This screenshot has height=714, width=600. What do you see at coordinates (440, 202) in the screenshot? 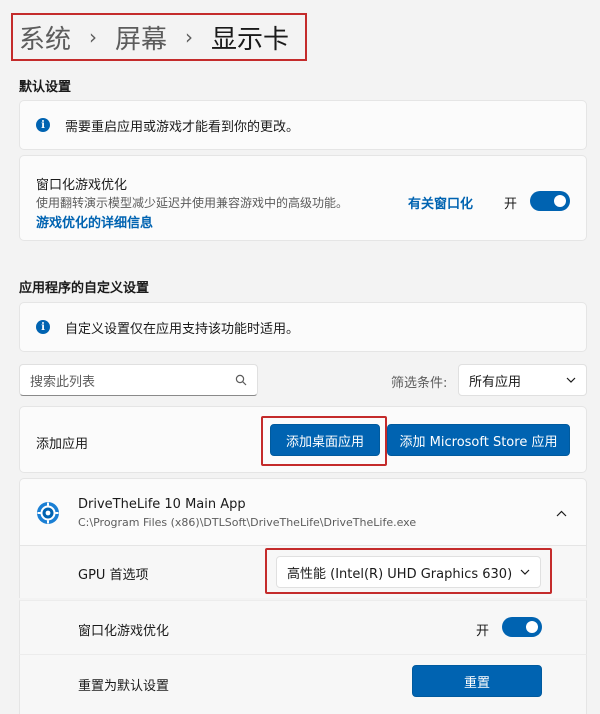
I see `windowed-optimization-link-1: 有关窗口化` at bounding box center [440, 202].